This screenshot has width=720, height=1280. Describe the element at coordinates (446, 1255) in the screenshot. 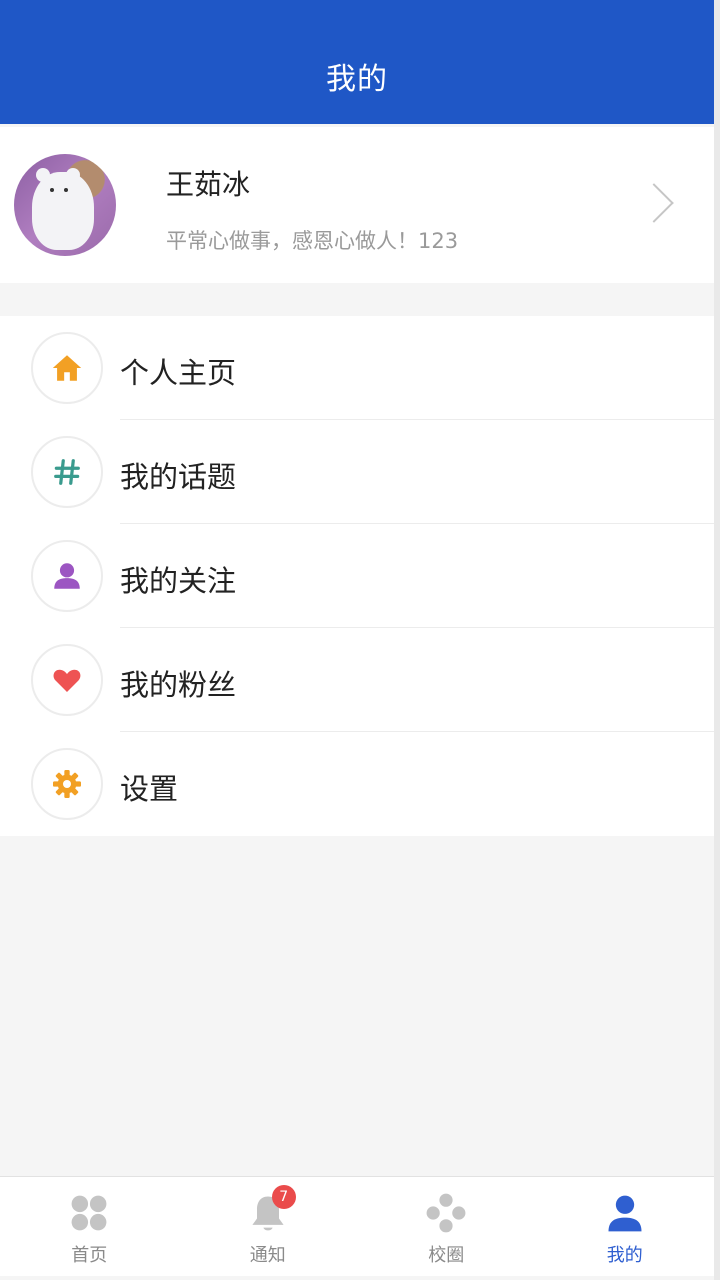

I see `tab-label: 校圈` at that location.